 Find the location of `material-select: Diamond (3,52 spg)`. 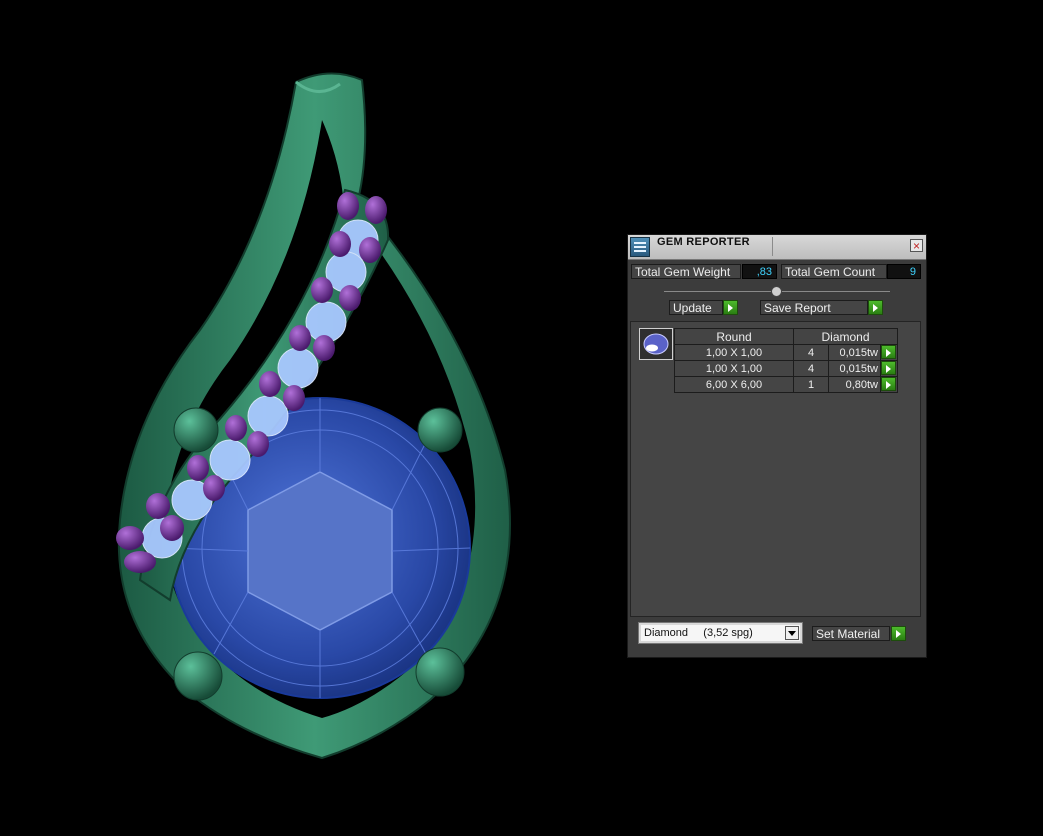

material-select: Diamond (3,52 spg) is located at coordinates (720, 633).